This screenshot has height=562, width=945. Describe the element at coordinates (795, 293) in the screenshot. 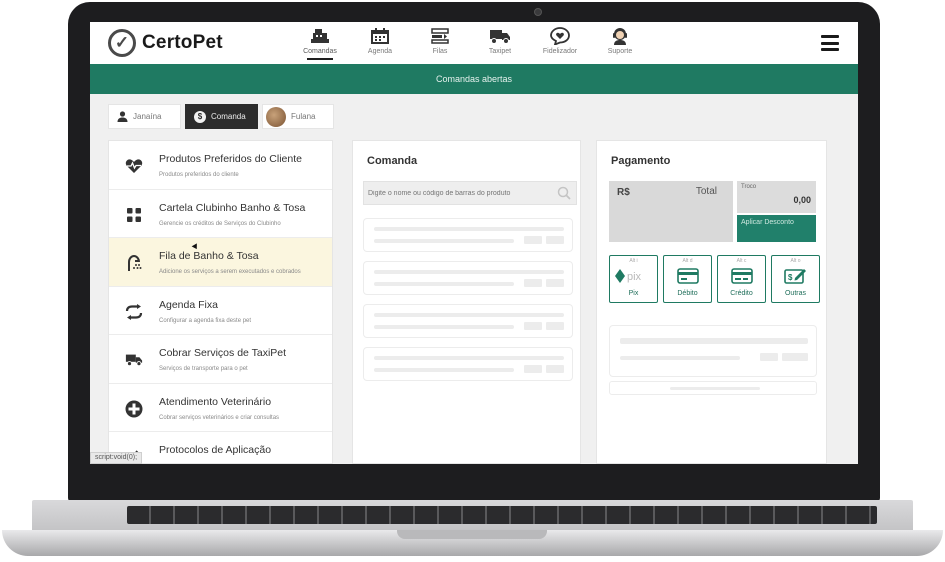

I see `pay-method-label: Outras` at that location.